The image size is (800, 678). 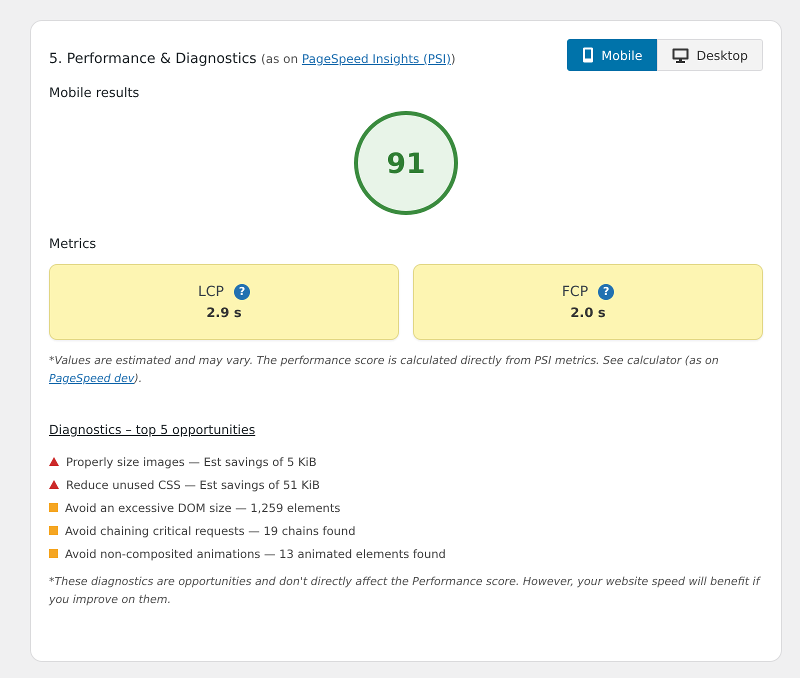 What do you see at coordinates (588, 55) in the screenshot?
I see `phone-icon` at bounding box center [588, 55].